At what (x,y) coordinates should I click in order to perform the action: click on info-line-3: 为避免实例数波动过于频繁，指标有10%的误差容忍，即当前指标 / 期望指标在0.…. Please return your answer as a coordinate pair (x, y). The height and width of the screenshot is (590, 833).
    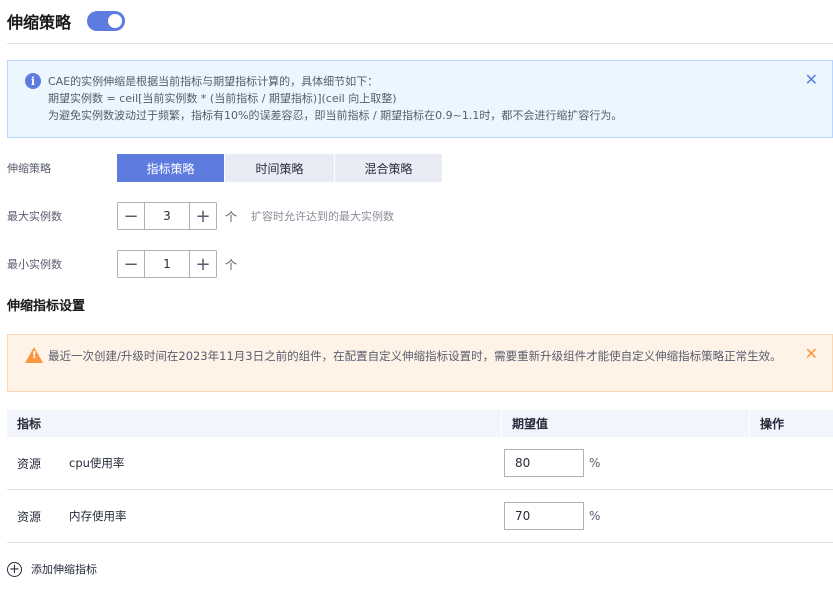
    Looking at the image, I should click on (335, 115).